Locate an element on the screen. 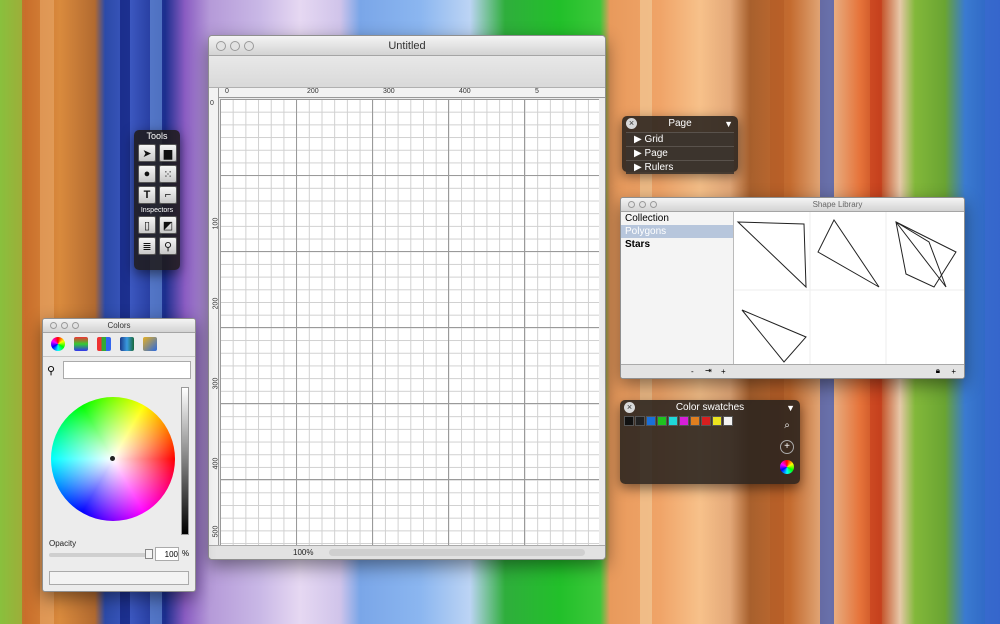 This screenshot has height=624, width=1000. colors-panel: Colors ⚲ Opacity % is located at coordinates (119, 455).